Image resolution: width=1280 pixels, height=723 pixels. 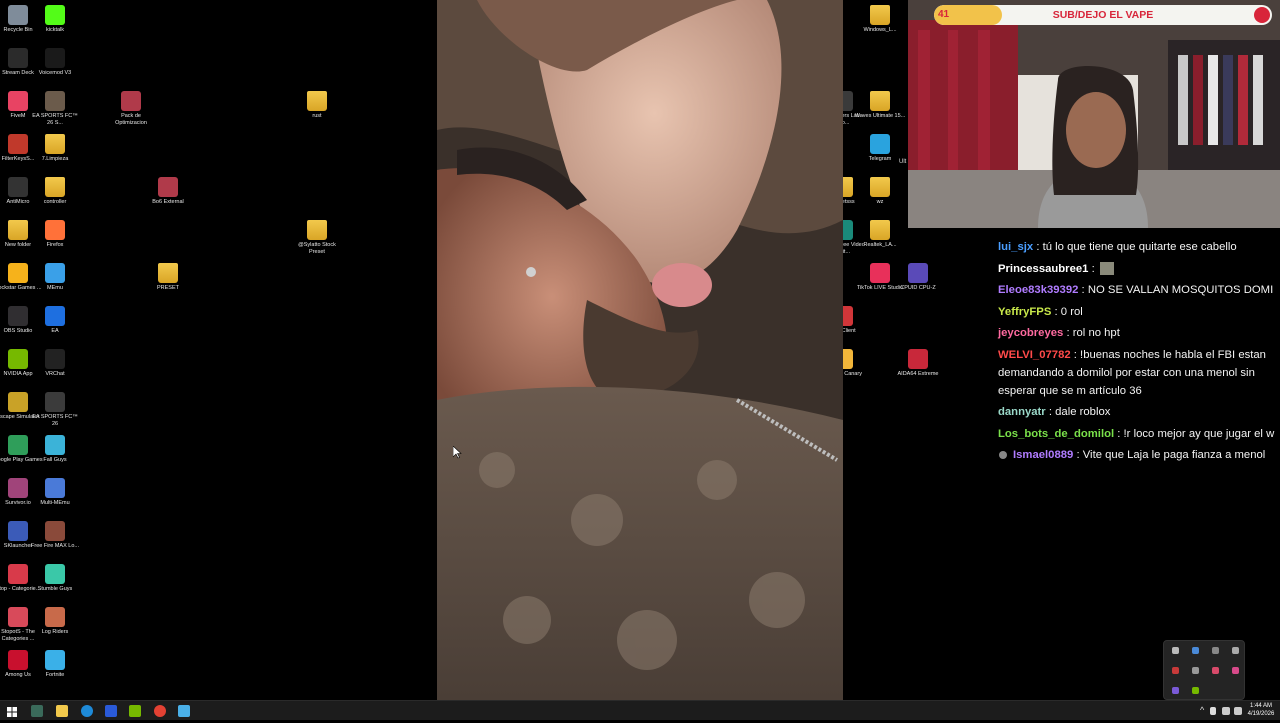 I want to click on clock-time: 1:44 AM, so click(x=1260, y=706).